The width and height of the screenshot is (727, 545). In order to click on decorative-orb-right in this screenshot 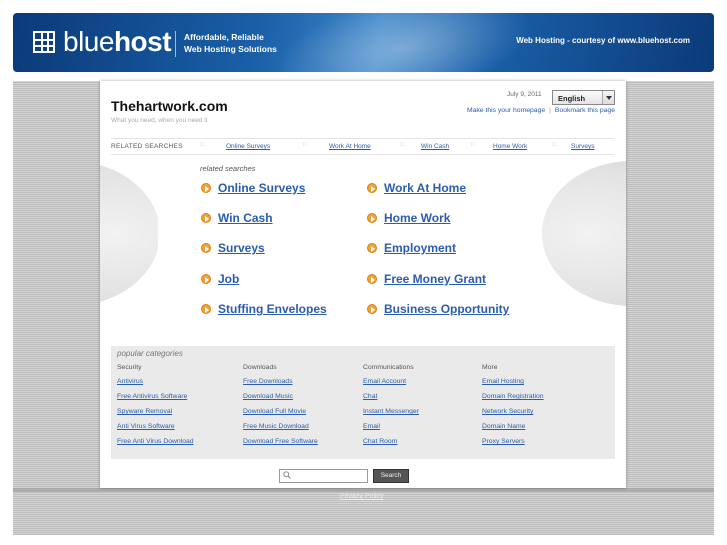, I will do `click(584, 233)`.